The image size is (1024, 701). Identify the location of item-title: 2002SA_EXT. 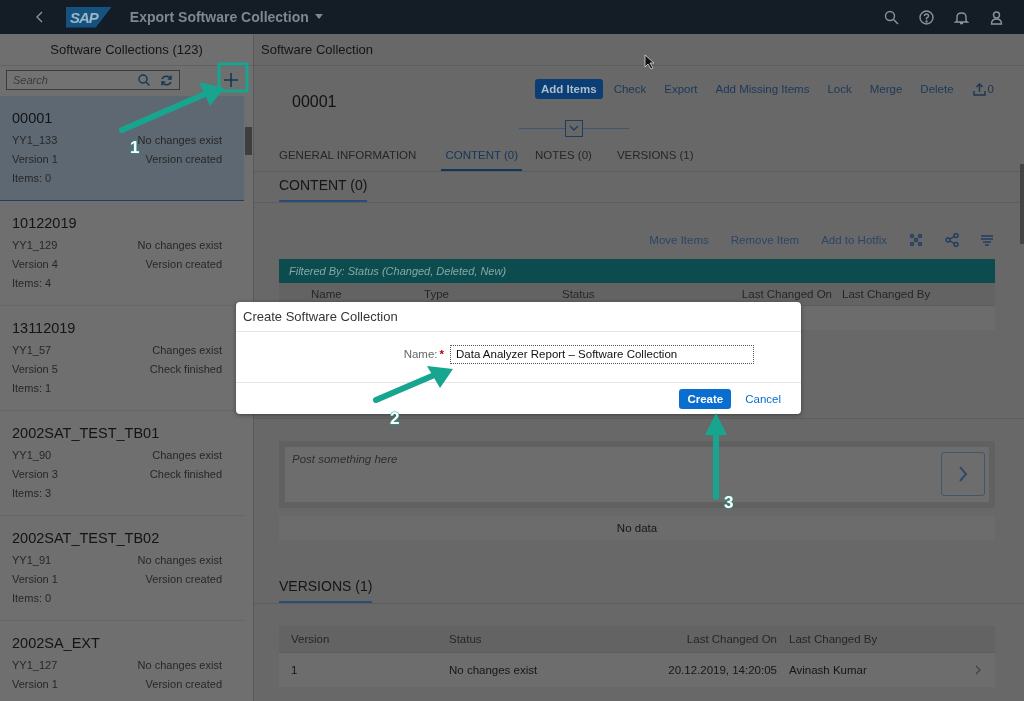
(56, 643).